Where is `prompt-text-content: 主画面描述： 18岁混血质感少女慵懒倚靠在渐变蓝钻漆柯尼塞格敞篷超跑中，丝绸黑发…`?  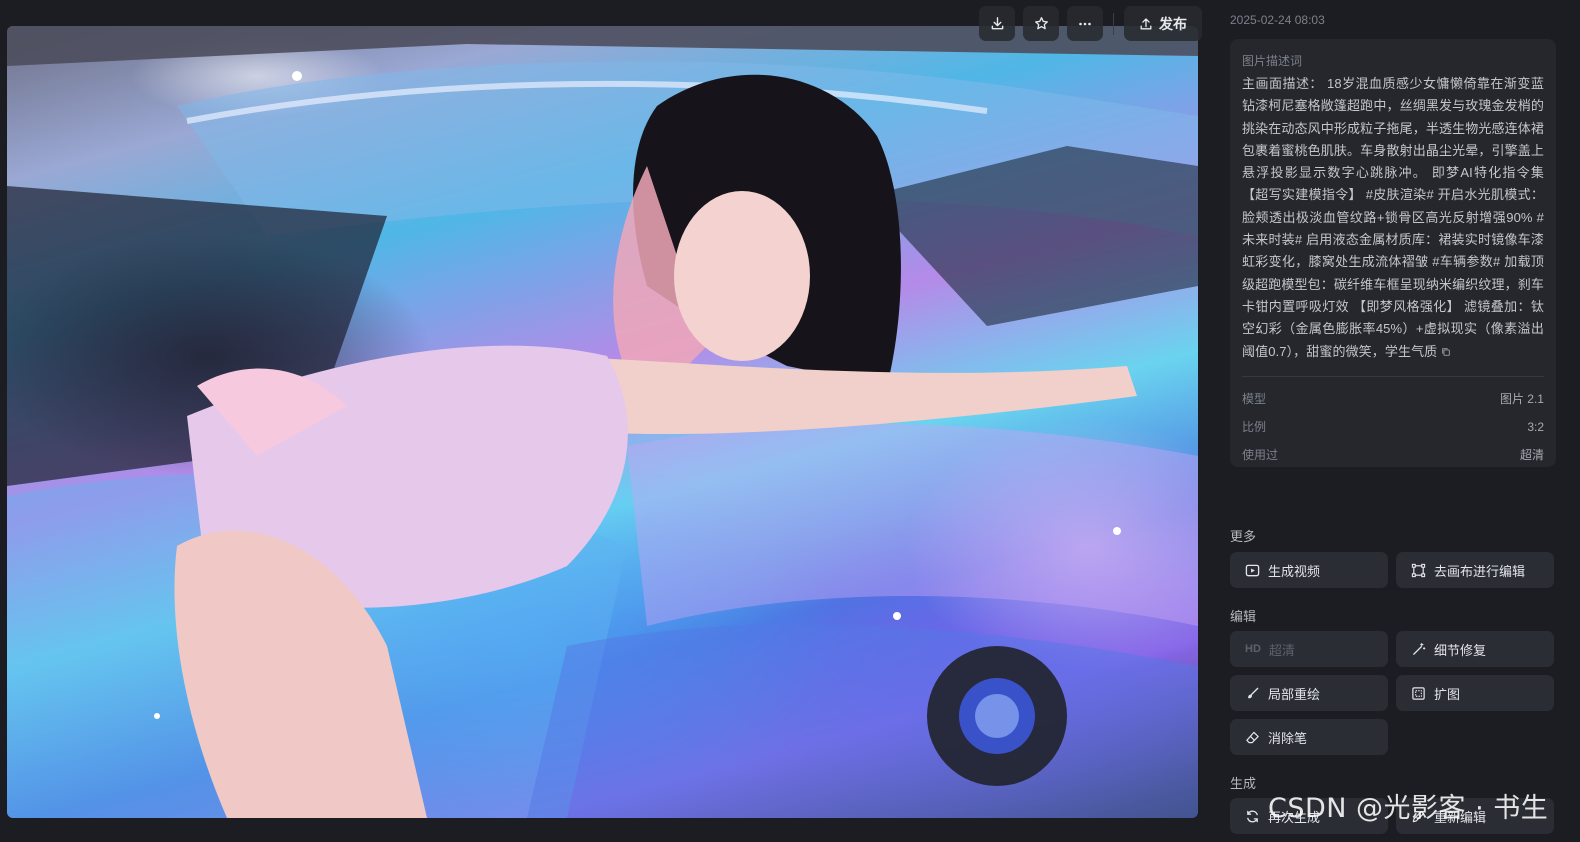 prompt-text-content: 主画面描述： 18岁混血质感少女慵懒倚靠在渐变蓝钻漆柯尼塞格敞篷超跑中，丝绸黑发… is located at coordinates (1393, 217).